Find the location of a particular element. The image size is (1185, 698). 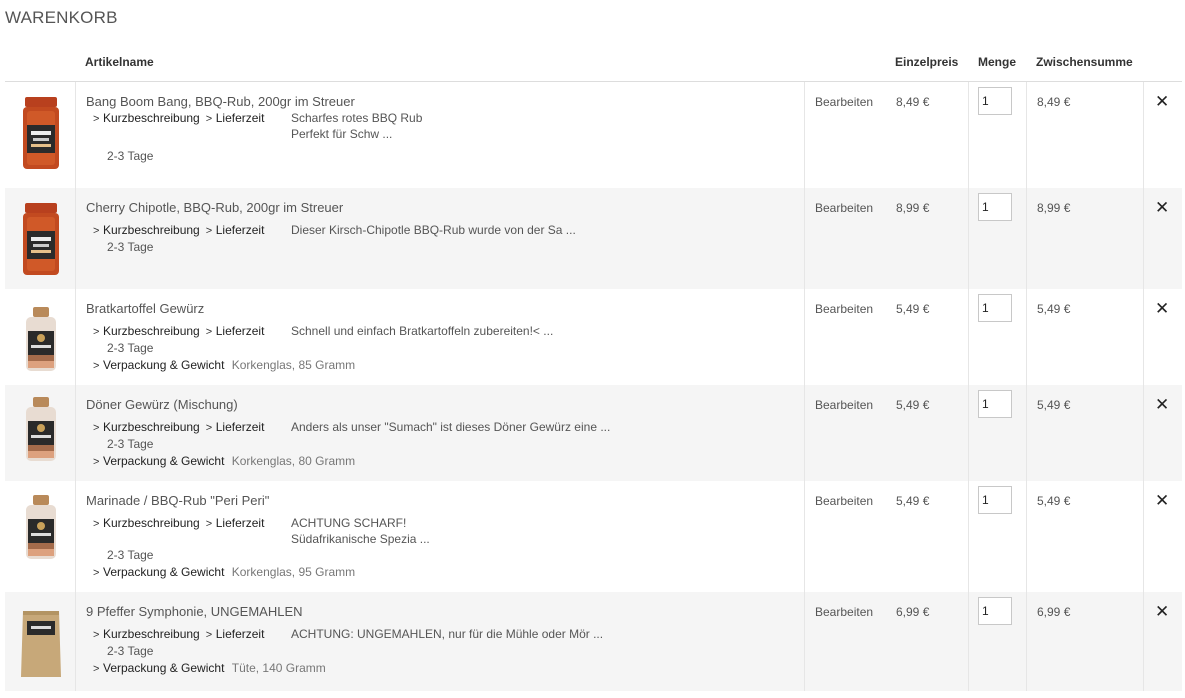

product-name: Döner Gewürz (Mischung) is located at coordinates (162, 404).